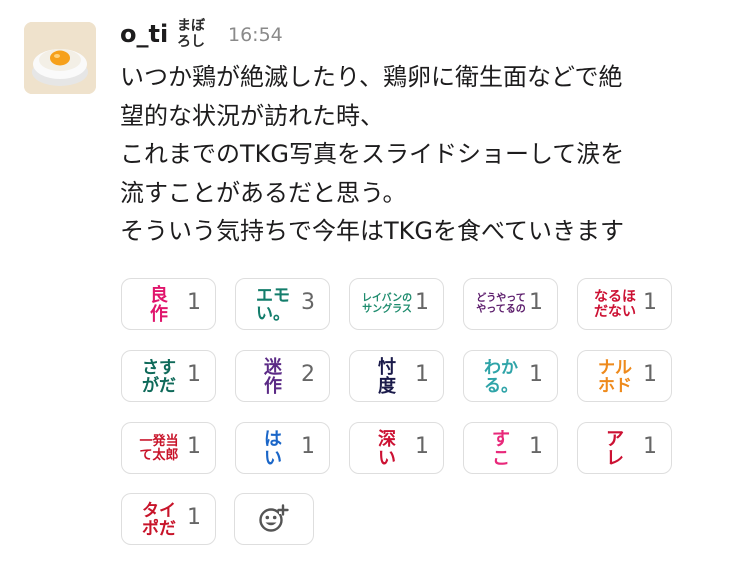 The height and width of the screenshot is (570, 750). Describe the element at coordinates (273, 367) in the screenshot. I see `reaction-emoji-line: 迷` at that location.